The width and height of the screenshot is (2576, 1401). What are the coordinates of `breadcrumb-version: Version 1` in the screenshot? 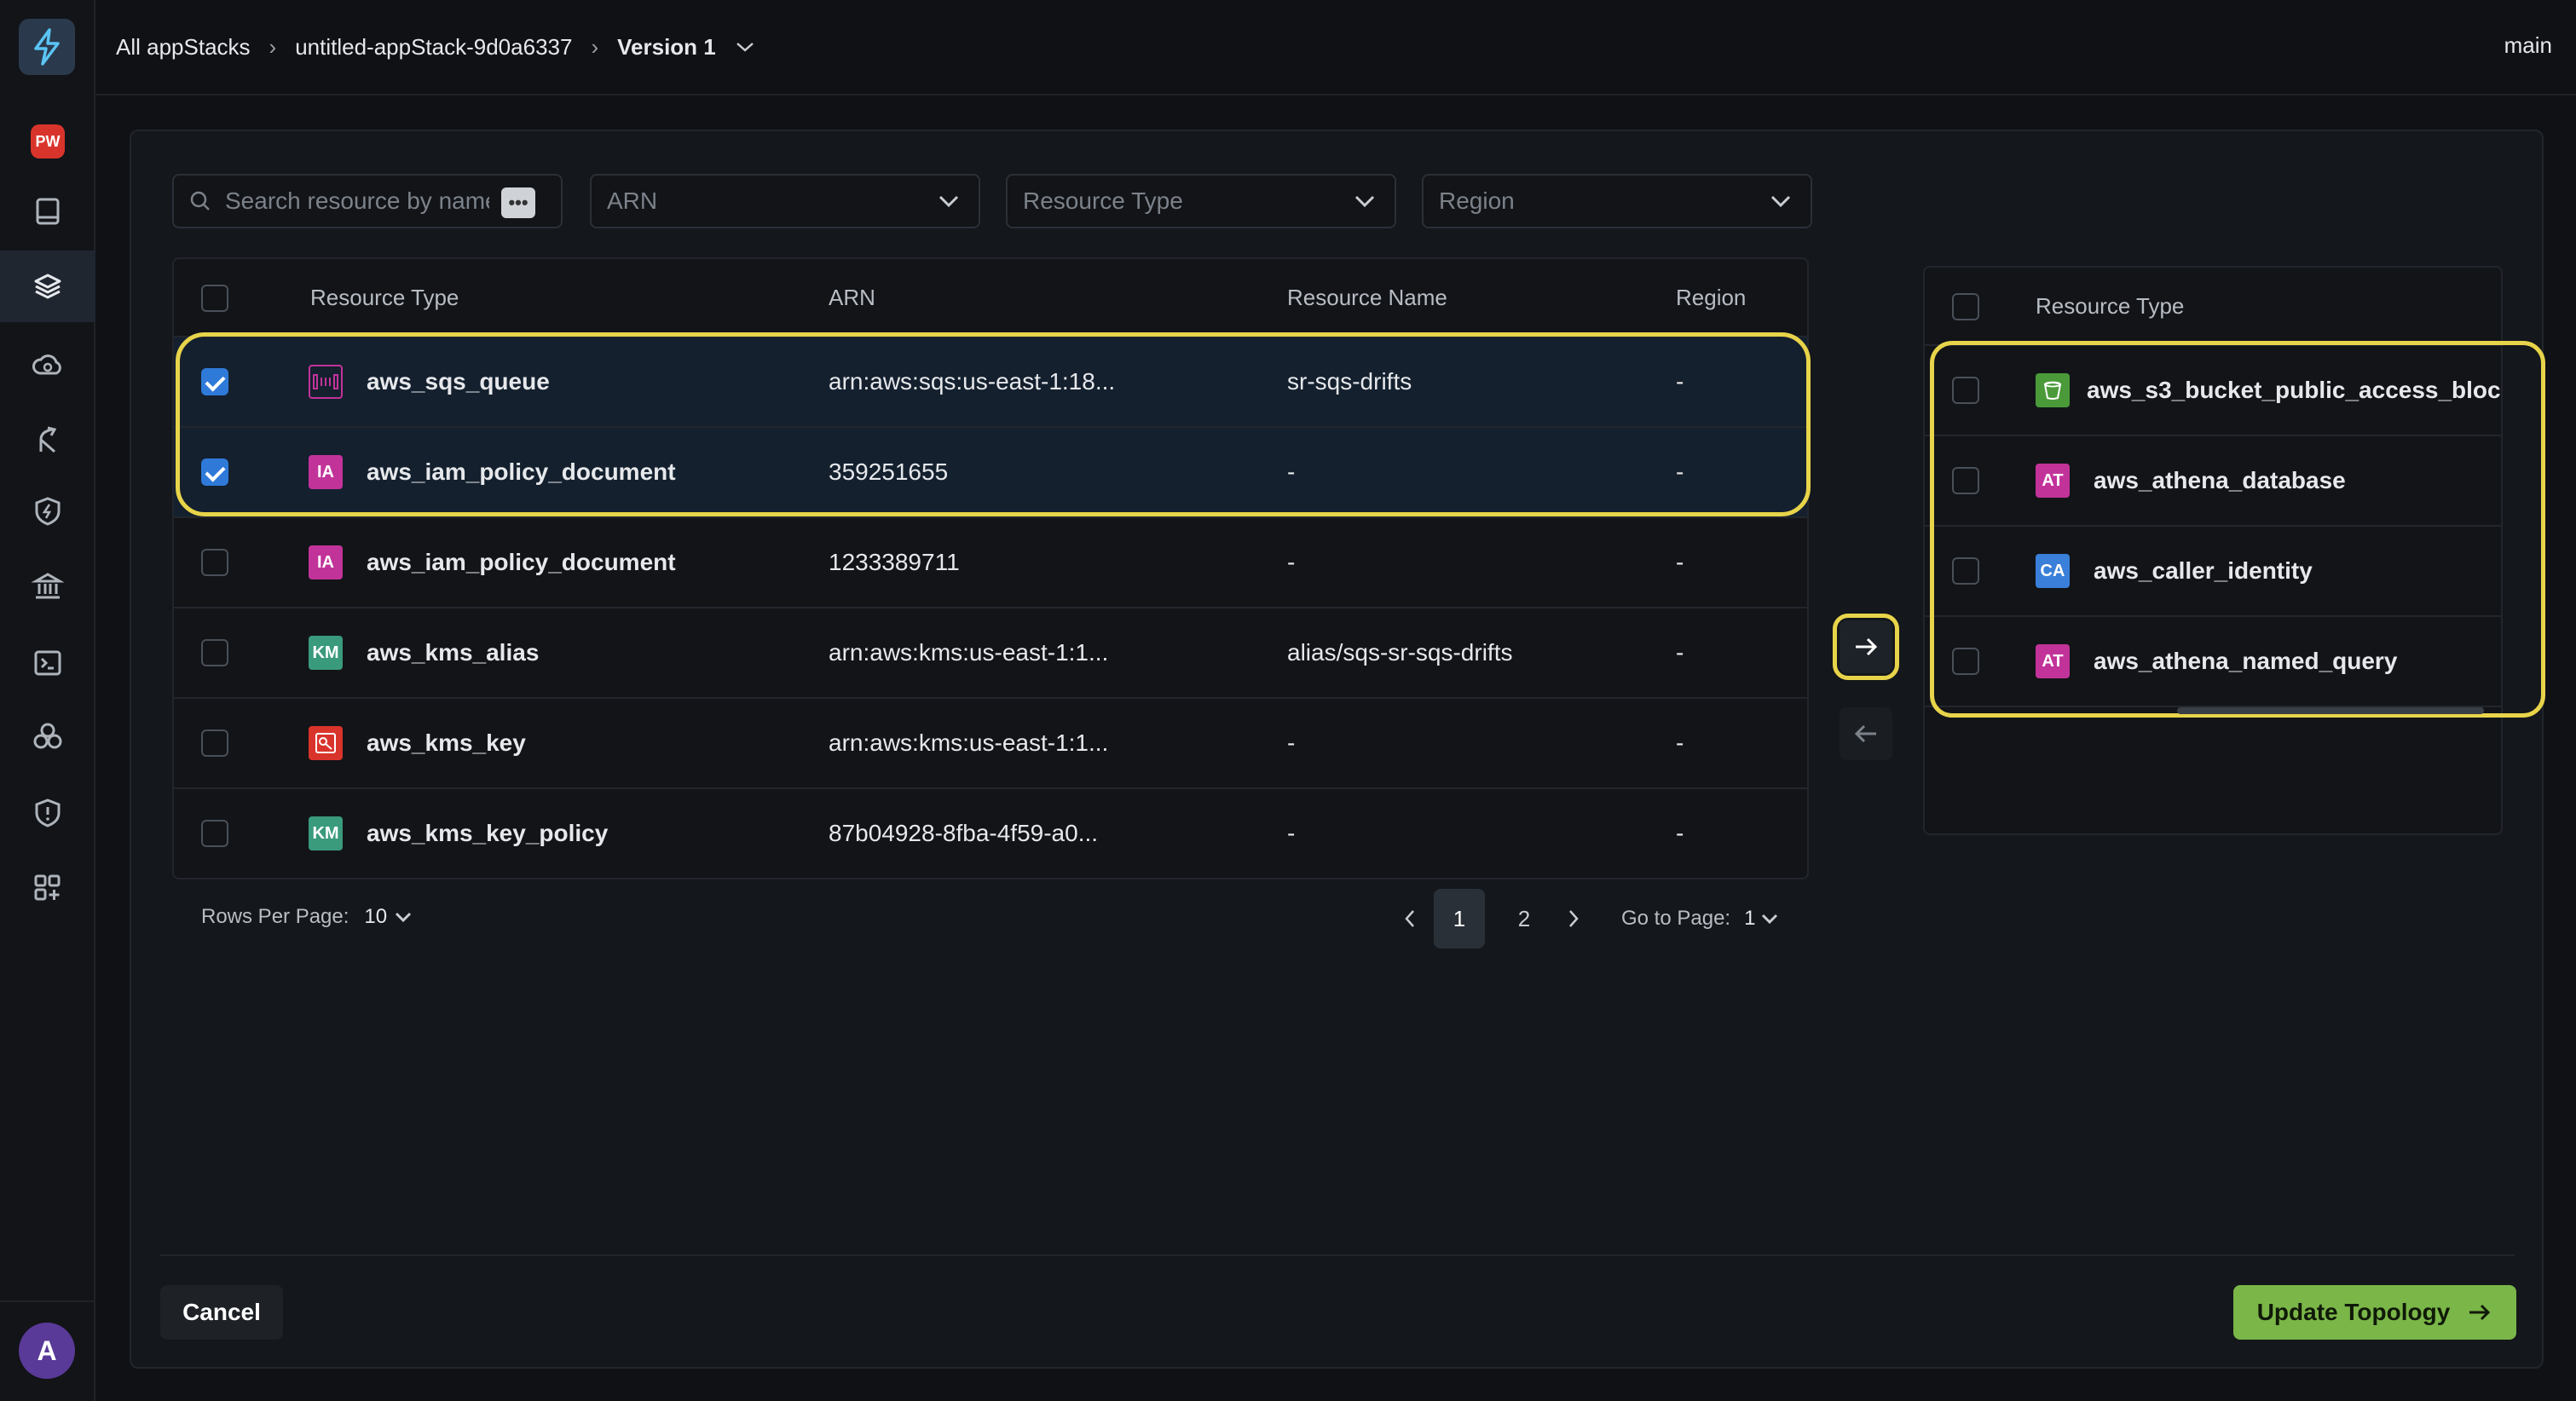 It's located at (666, 47).